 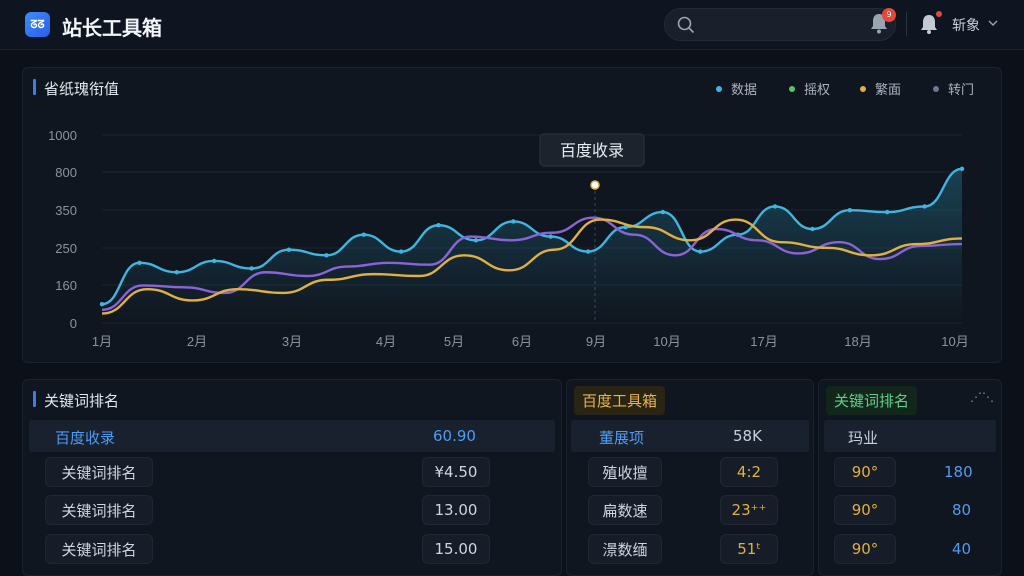 I want to click on value-chip: 15.00, so click(x=456, y=549).